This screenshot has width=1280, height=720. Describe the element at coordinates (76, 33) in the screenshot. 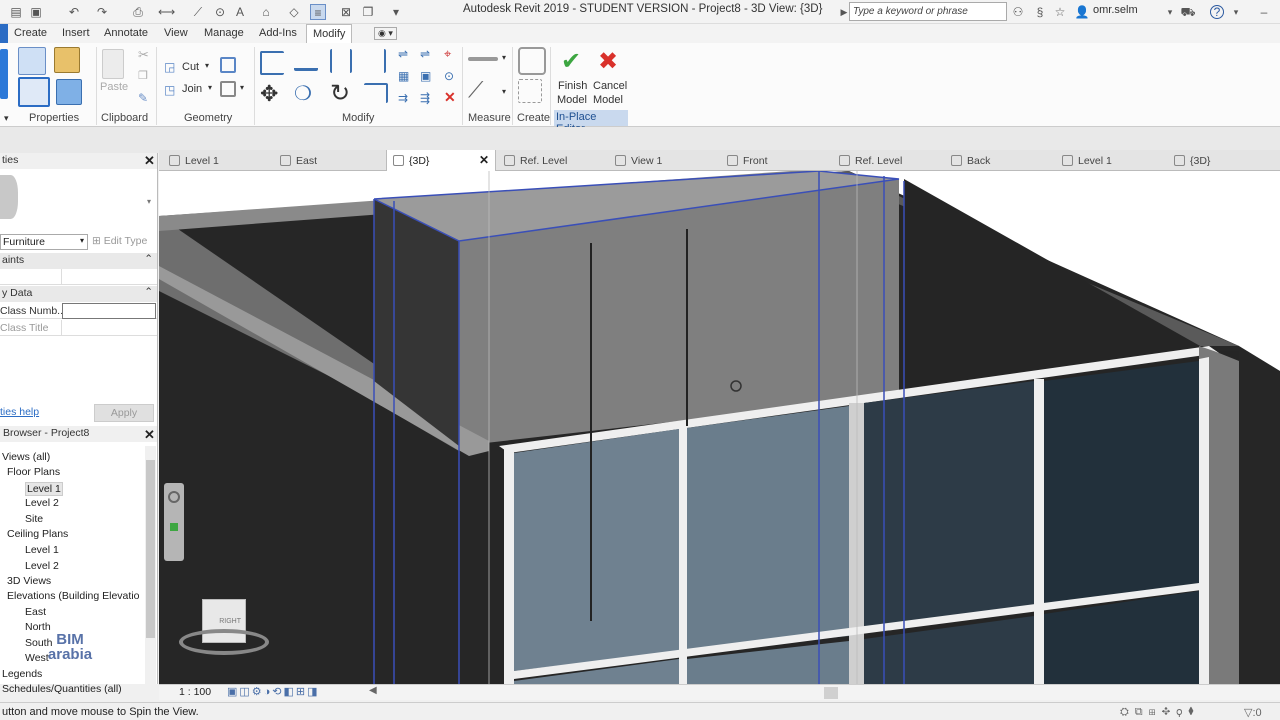

I see `tab-insert: Insert` at that location.